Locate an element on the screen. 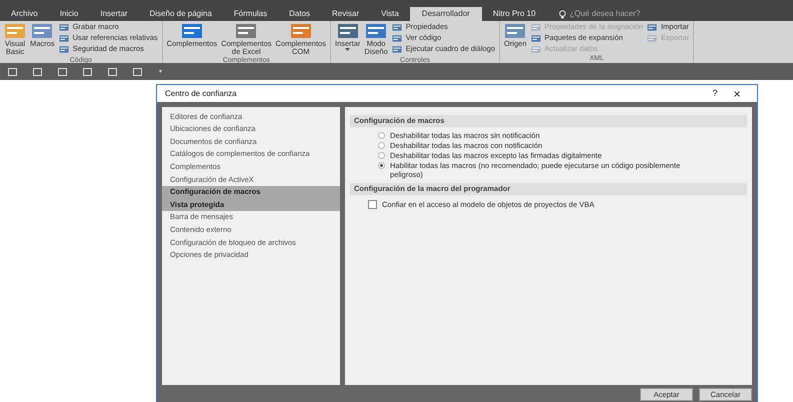 The width and height of the screenshot is (793, 402). ribbon-tab: Fórmulas is located at coordinates (250, 14).